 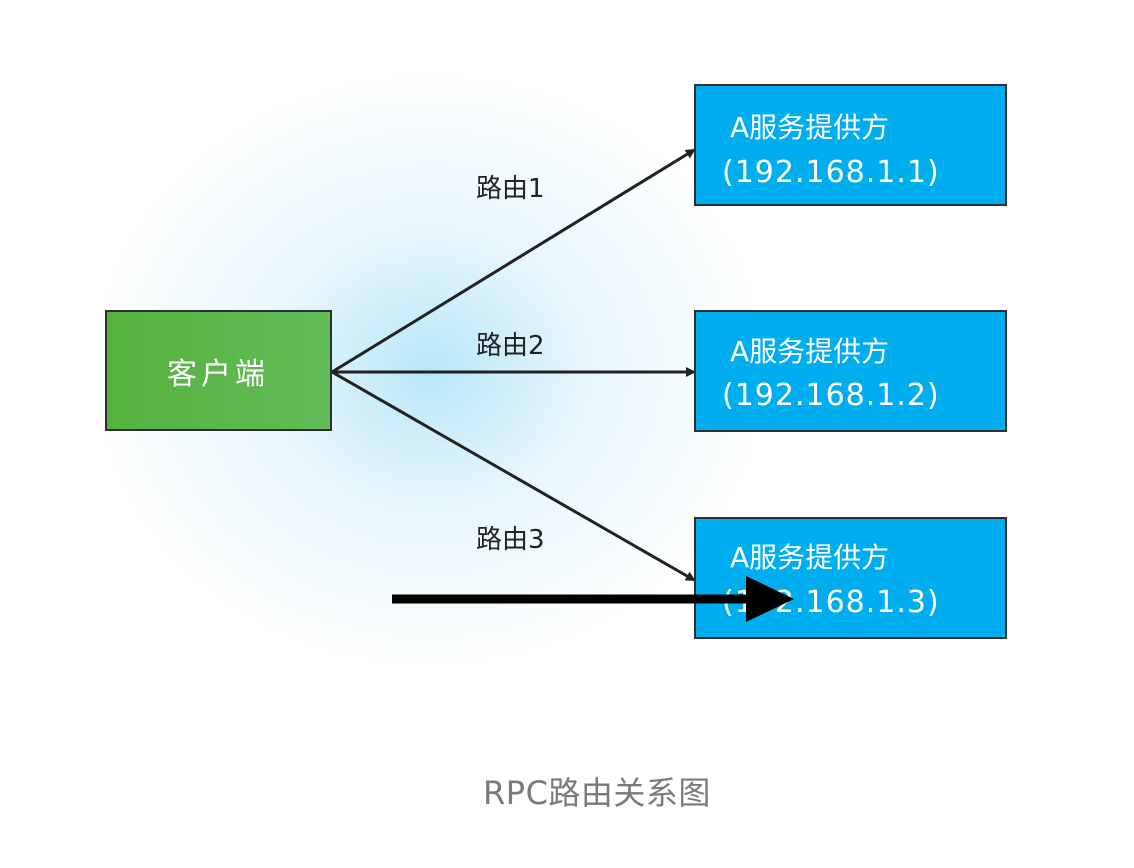 What do you see at coordinates (510, 189) in the screenshot?
I see `route-label-1: 路由1` at bounding box center [510, 189].